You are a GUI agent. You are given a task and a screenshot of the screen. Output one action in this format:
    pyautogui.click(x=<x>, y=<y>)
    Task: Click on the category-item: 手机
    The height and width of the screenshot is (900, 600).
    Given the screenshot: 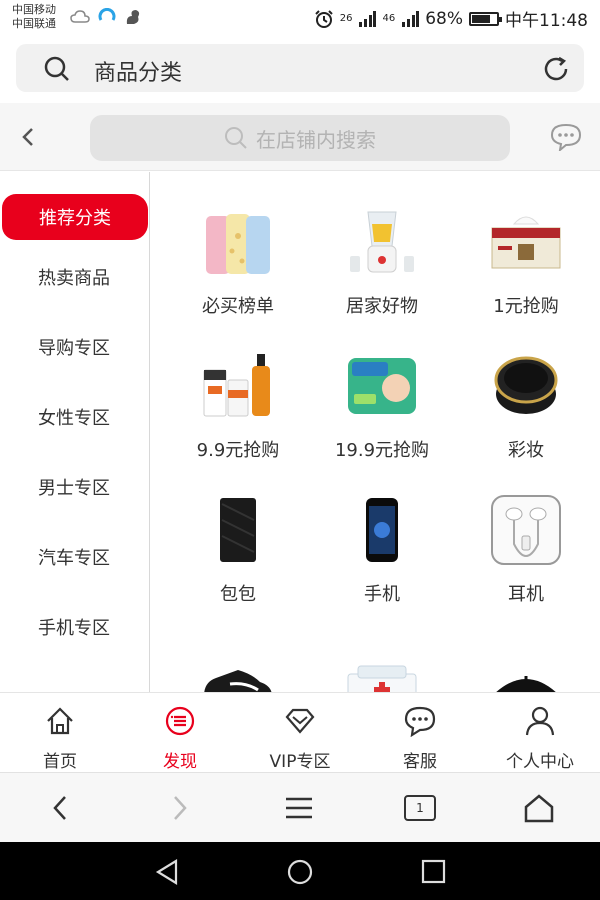 What is the action you would take?
    pyautogui.click(x=382, y=532)
    